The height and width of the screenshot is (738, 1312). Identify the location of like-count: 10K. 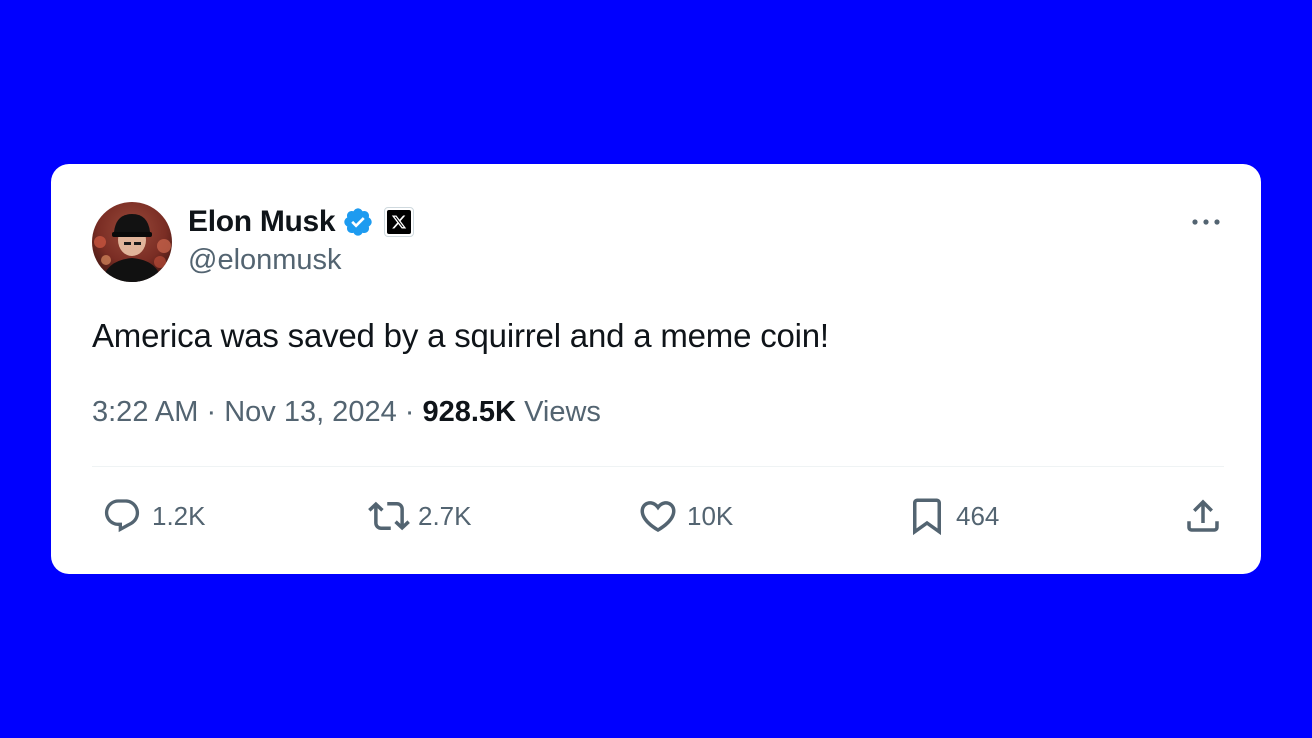
(710, 515).